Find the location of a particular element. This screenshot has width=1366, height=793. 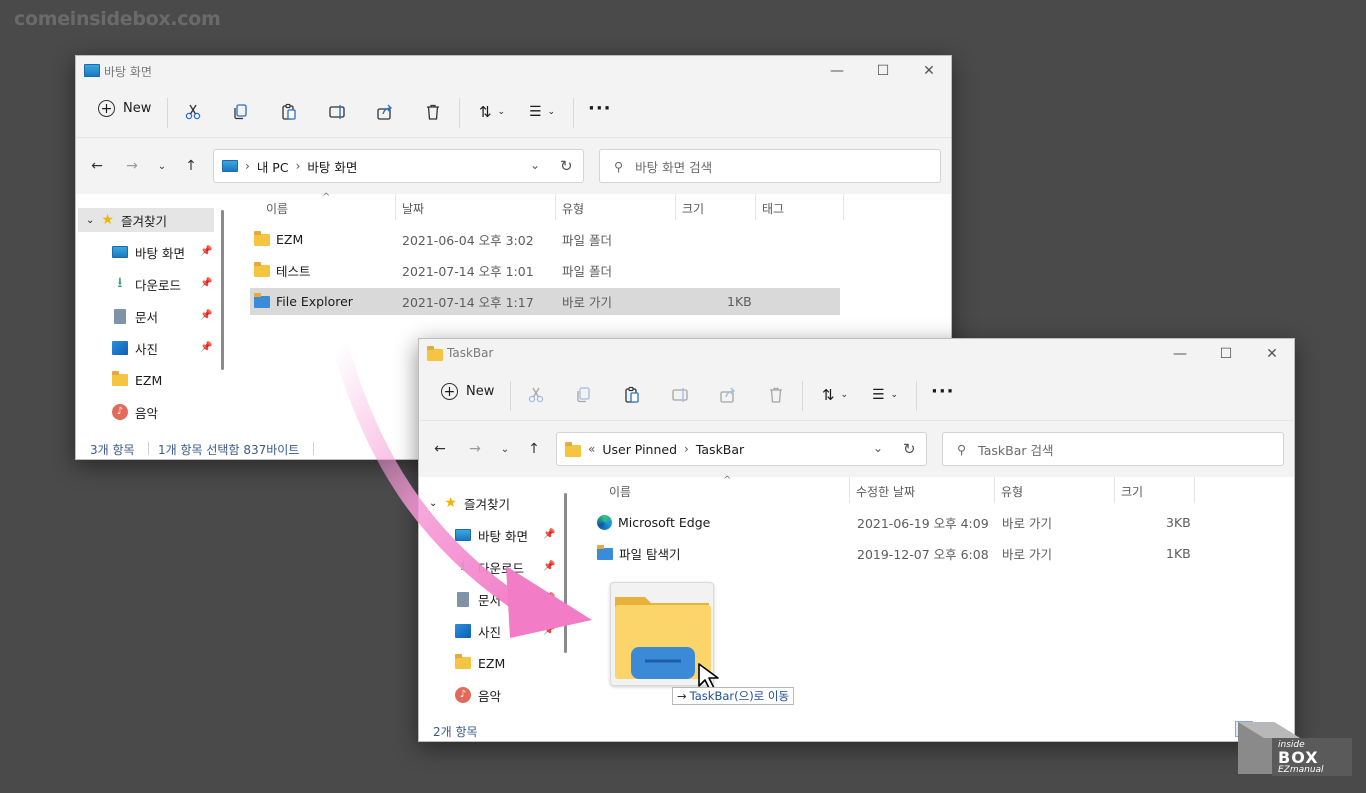

overflow-chevron-icon: « is located at coordinates (591, 449).